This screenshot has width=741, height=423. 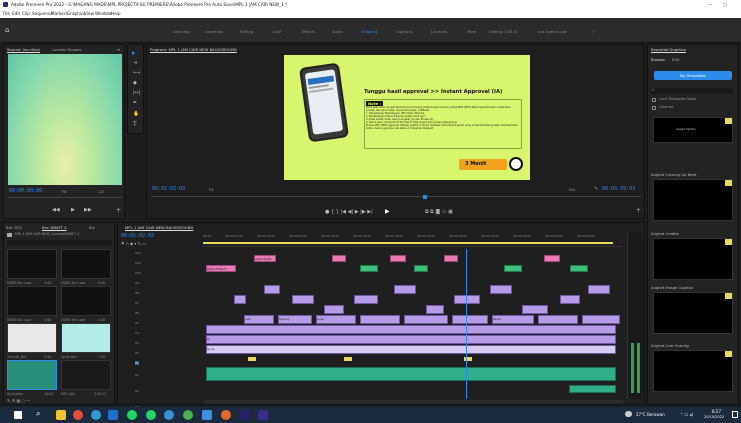 I want to click on source-step-forward-icon: ▶▶, so click(x=88, y=210).